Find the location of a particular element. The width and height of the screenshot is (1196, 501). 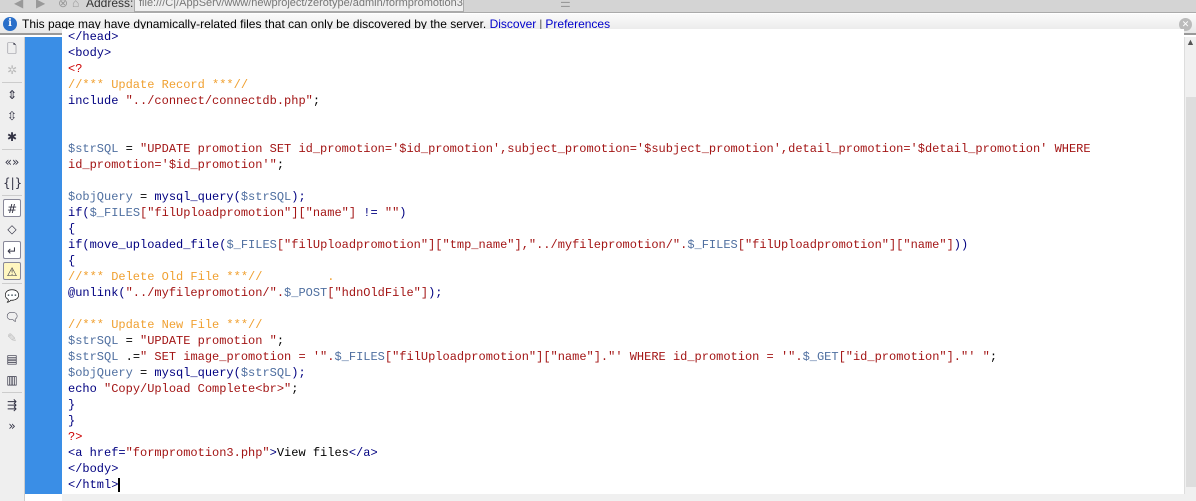

move-css-icon: ▥ is located at coordinates (12, 380).